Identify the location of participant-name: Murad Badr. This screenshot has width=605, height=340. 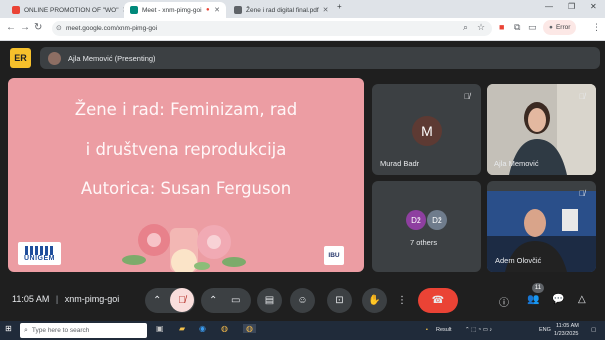
(400, 163).